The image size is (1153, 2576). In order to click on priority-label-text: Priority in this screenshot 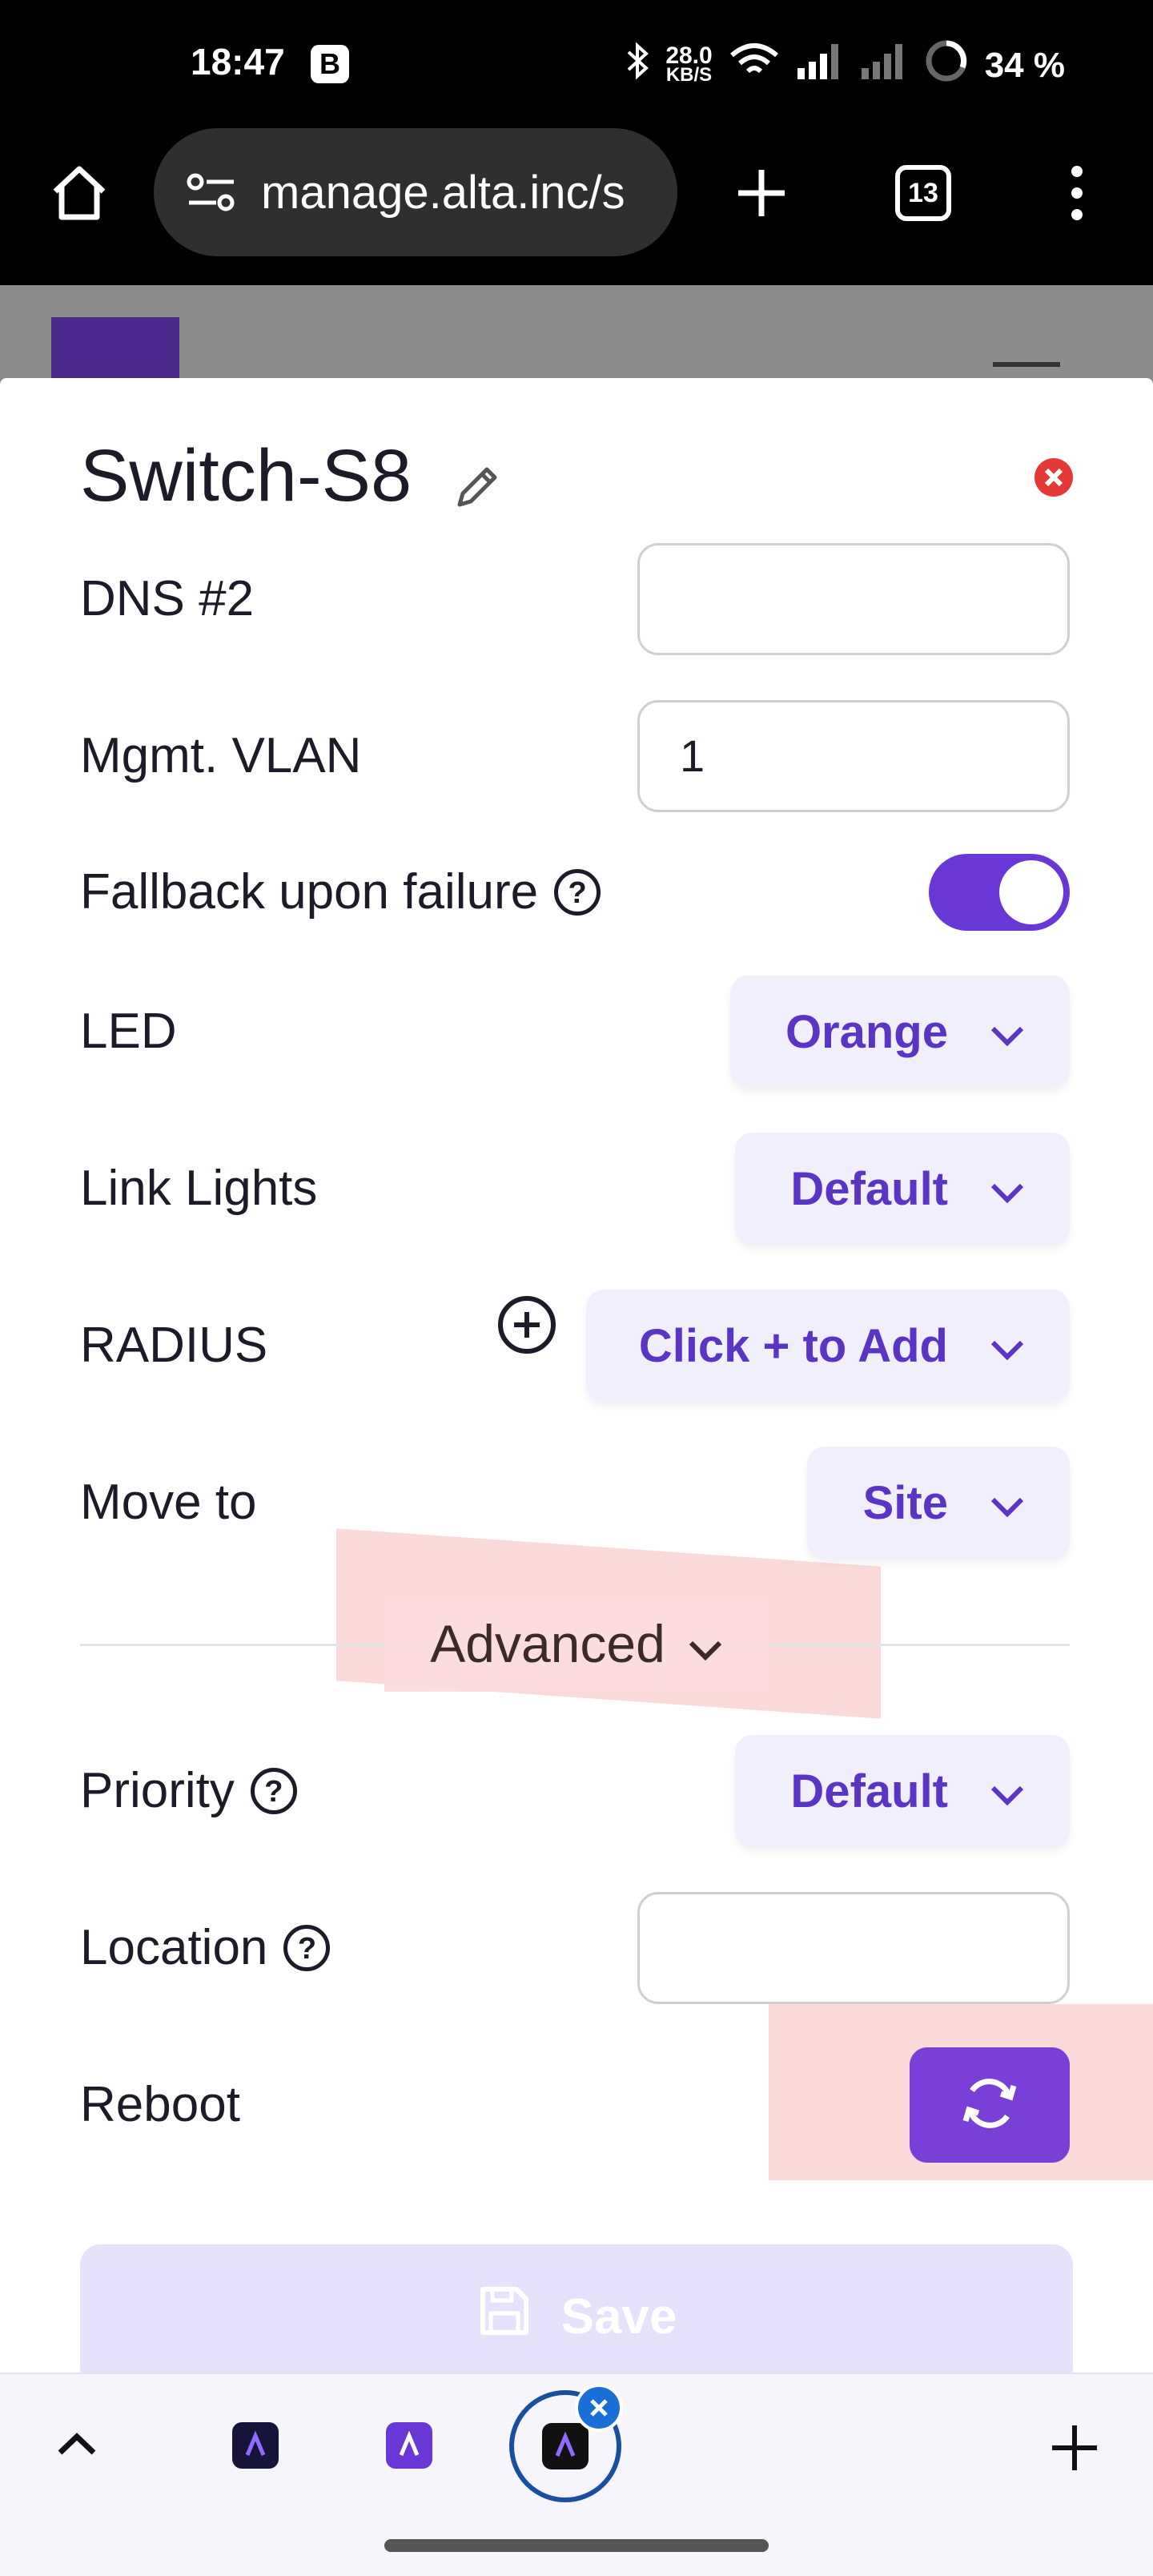, I will do `click(157, 1790)`.